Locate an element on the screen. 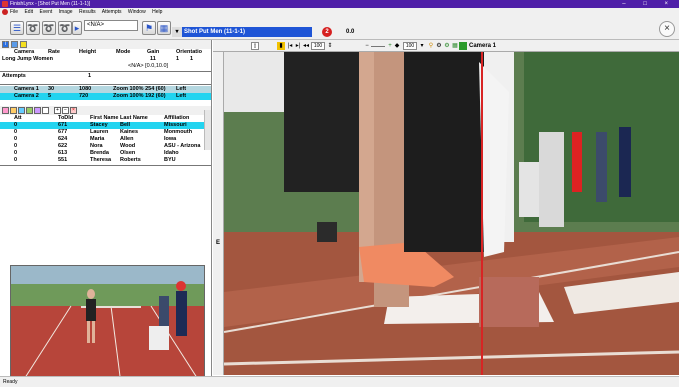 The width and height of the screenshot is (679, 387). menu-results: Results is located at coordinates (87, 12).